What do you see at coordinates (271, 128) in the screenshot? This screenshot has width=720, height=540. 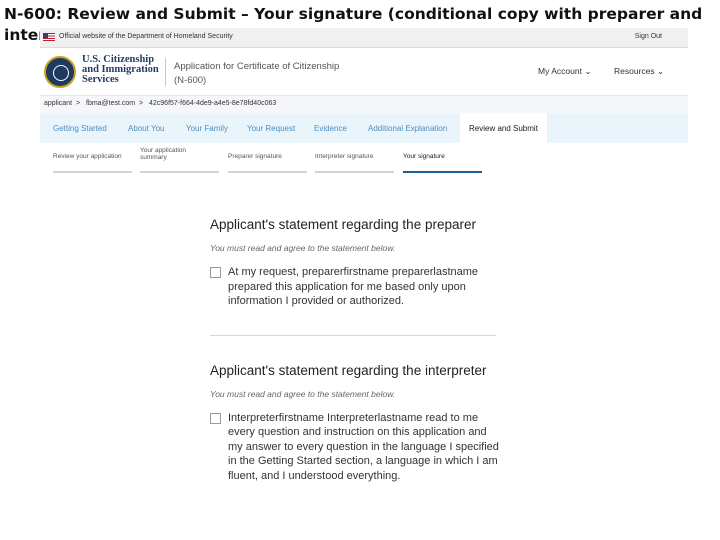 I see `tab-your-request: Your Request` at bounding box center [271, 128].